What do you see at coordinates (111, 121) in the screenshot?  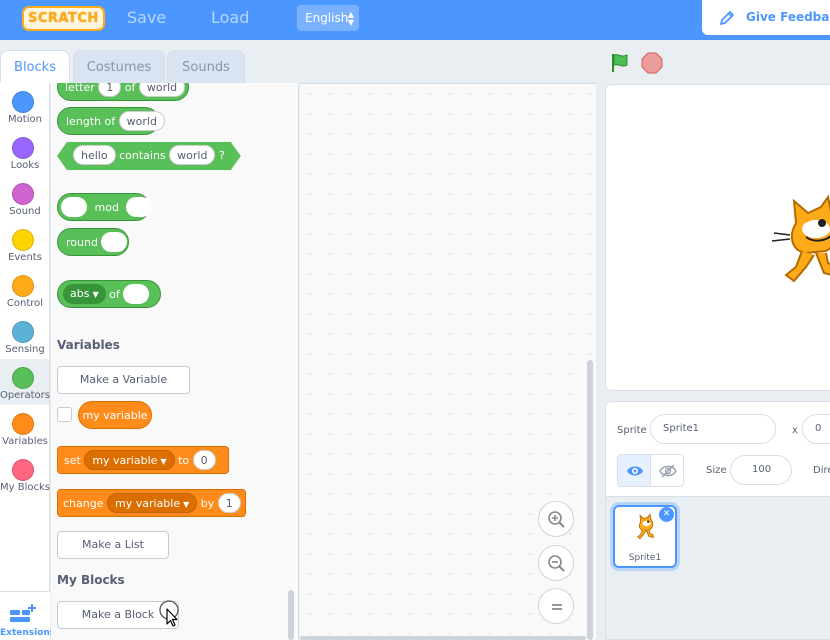 I see `length-of-block: length of world` at bounding box center [111, 121].